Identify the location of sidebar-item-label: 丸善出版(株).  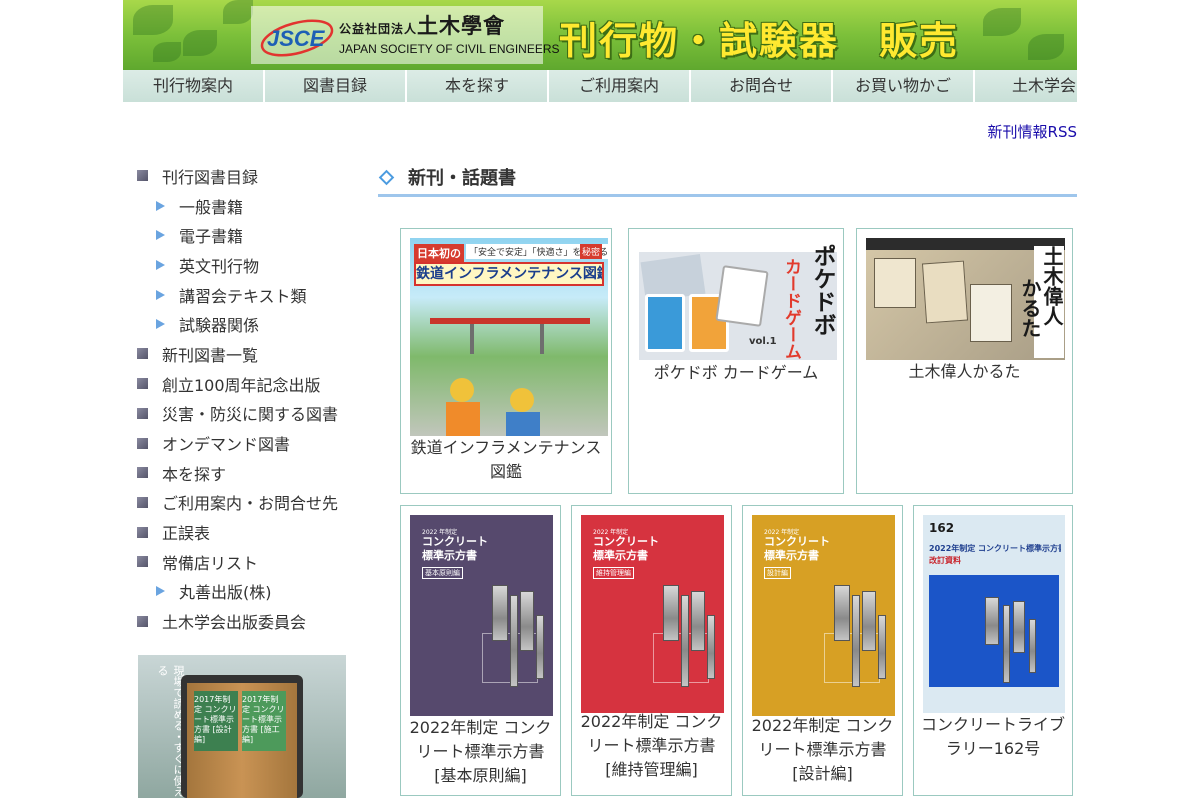
(225, 593).